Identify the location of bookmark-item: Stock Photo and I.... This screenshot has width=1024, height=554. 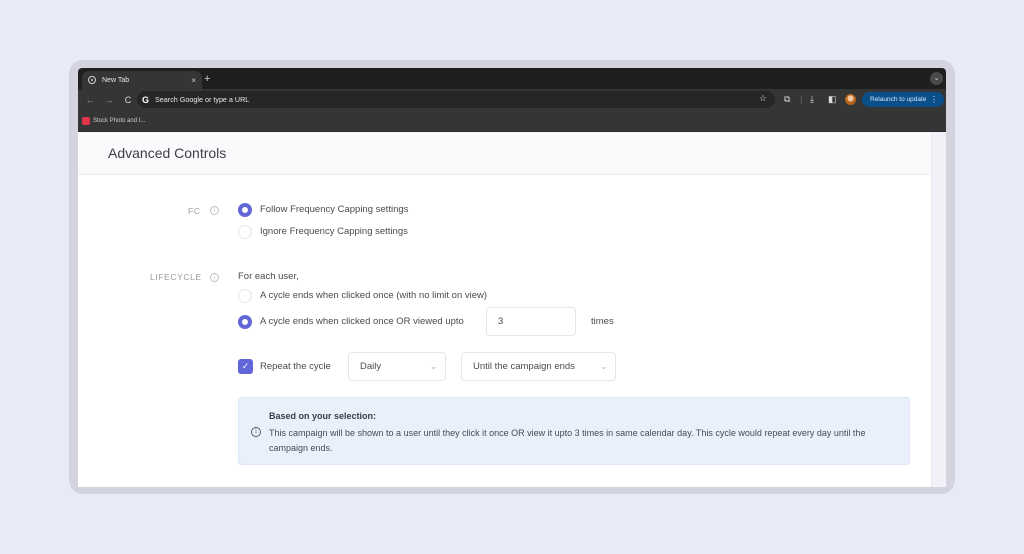
(119, 121).